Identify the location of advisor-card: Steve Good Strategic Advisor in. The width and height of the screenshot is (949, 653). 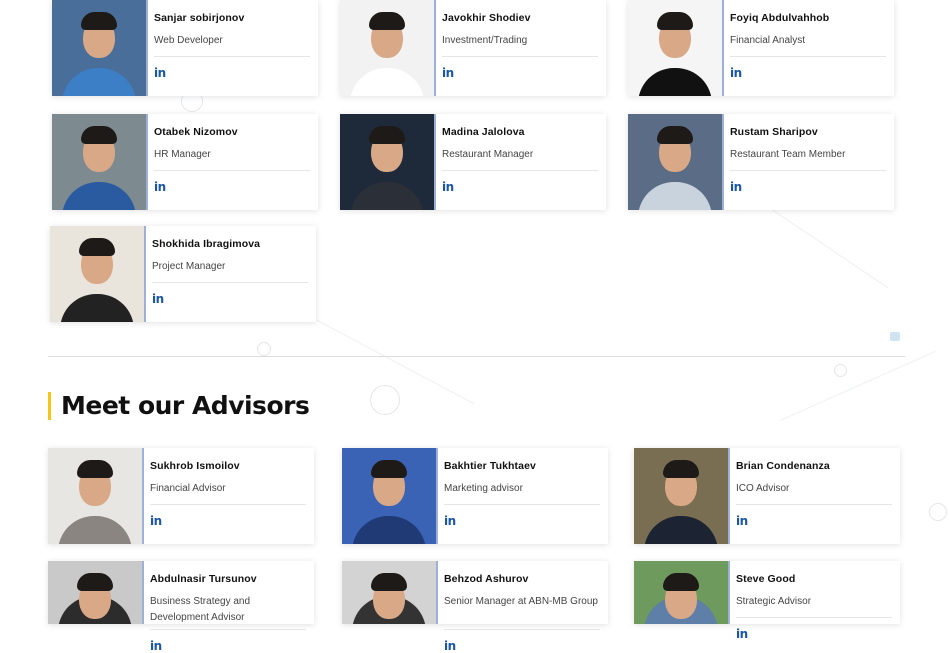
(767, 601).